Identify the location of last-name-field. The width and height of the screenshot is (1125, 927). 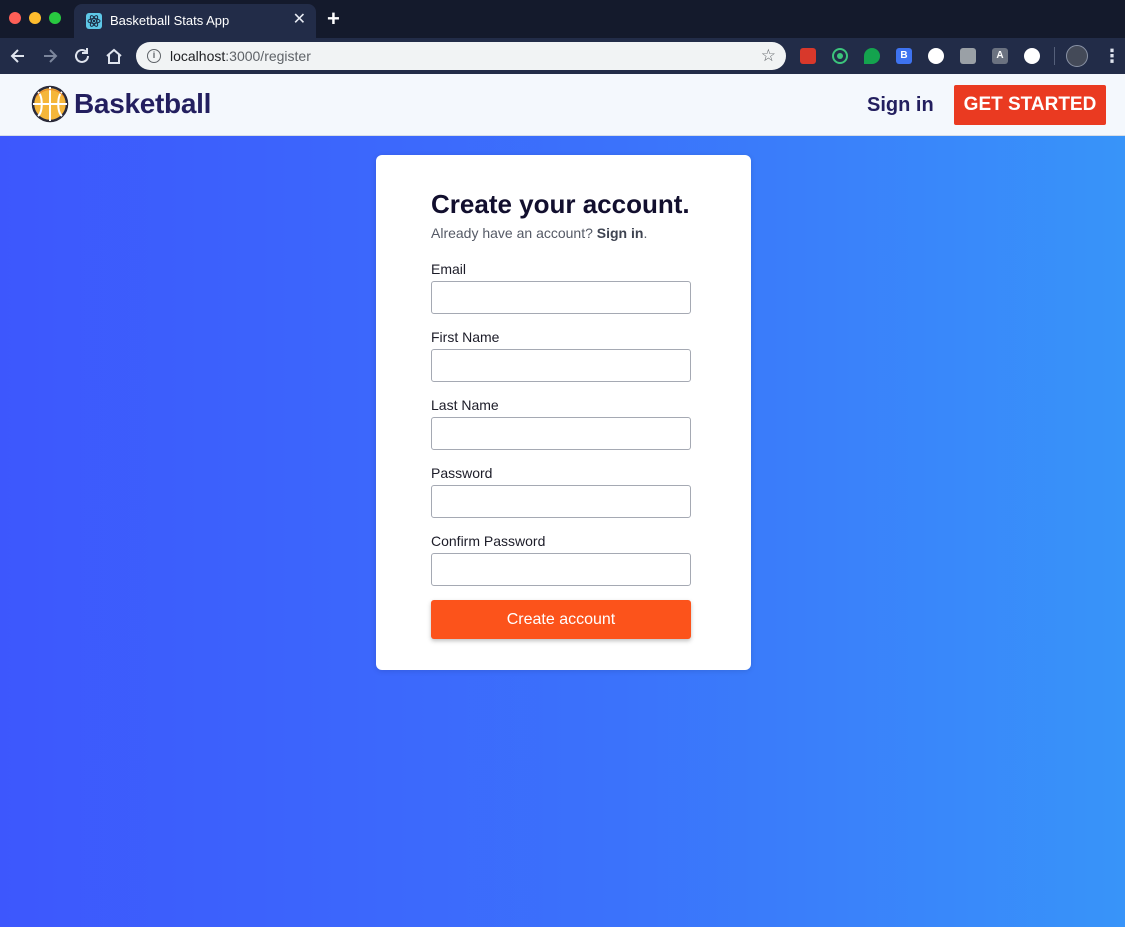
(561, 433).